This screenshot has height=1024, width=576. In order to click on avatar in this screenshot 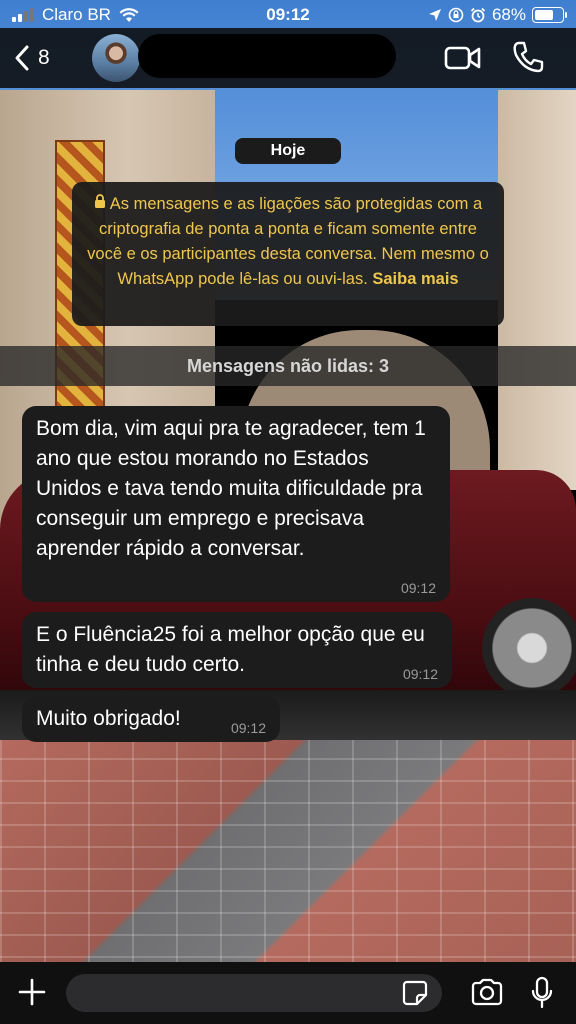, I will do `click(116, 58)`.